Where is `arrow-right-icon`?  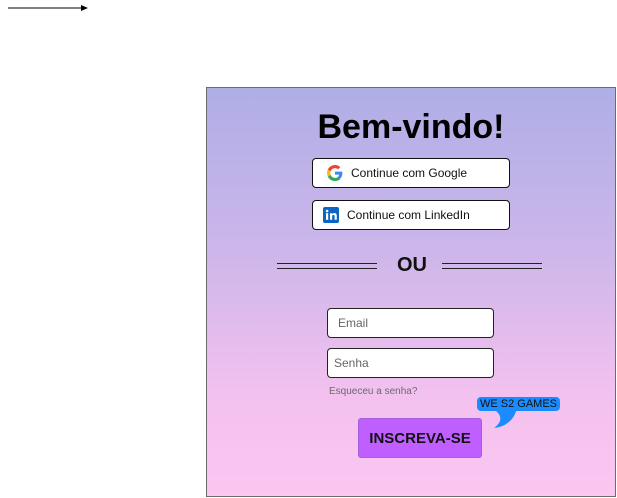 arrow-right-icon is located at coordinates (48, 8).